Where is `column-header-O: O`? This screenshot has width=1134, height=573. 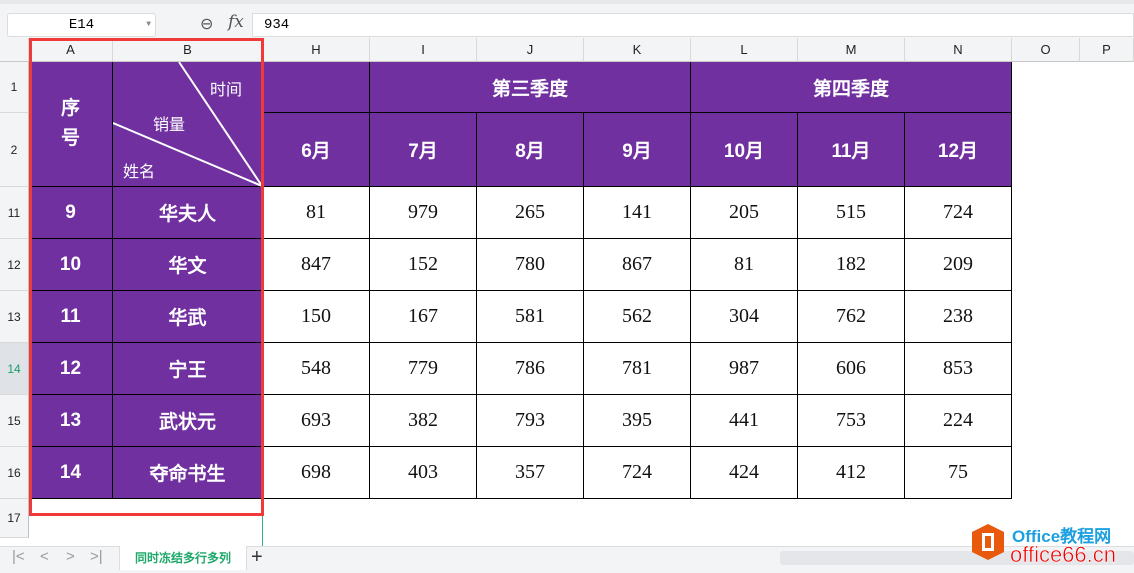
column-header-O: O is located at coordinates (1046, 50).